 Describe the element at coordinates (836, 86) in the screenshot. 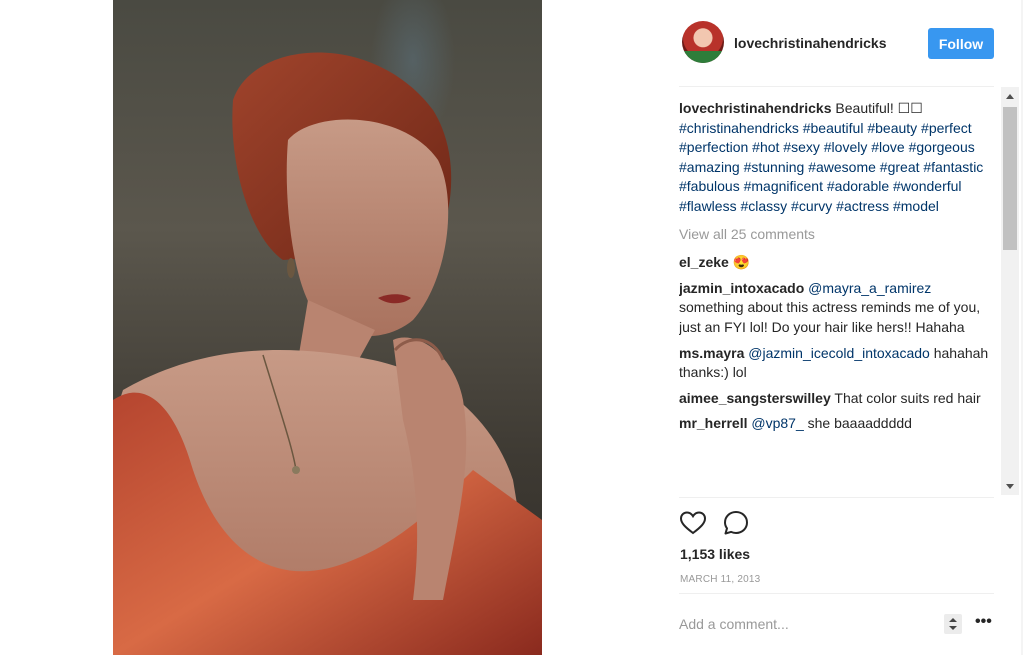

I see `header-divider` at that location.